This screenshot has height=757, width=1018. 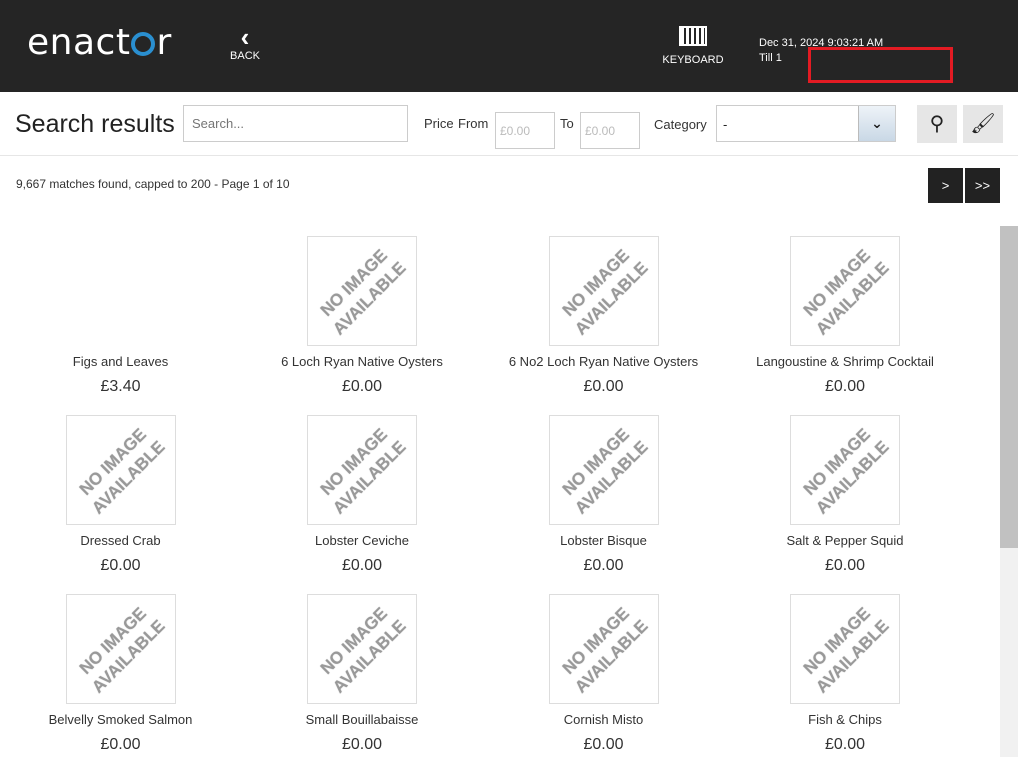 What do you see at coordinates (473, 123) in the screenshot?
I see `price-from-label: From` at bounding box center [473, 123].